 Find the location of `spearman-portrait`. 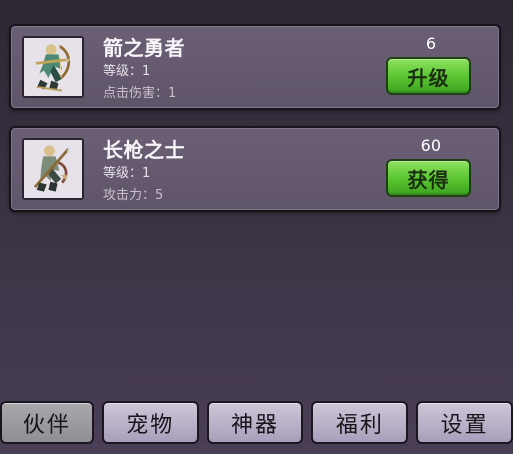

spearman-portrait is located at coordinates (53, 169).